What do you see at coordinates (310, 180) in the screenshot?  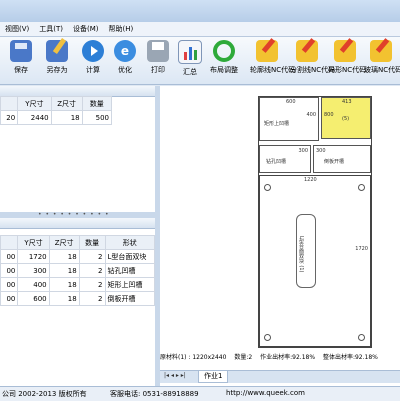 I see `part-dimension: 1220` at bounding box center [310, 180].